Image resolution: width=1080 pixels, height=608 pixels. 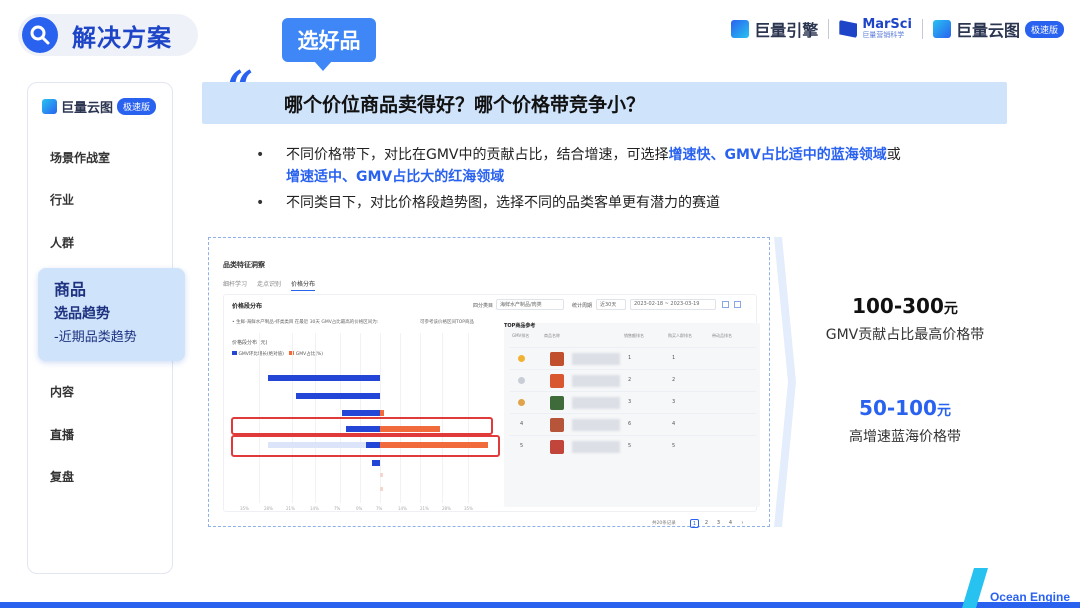 What do you see at coordinates (62, 199) in the screenshot?
I see `sidebar-item-industry: 行业` at bounding box center [62, 199].